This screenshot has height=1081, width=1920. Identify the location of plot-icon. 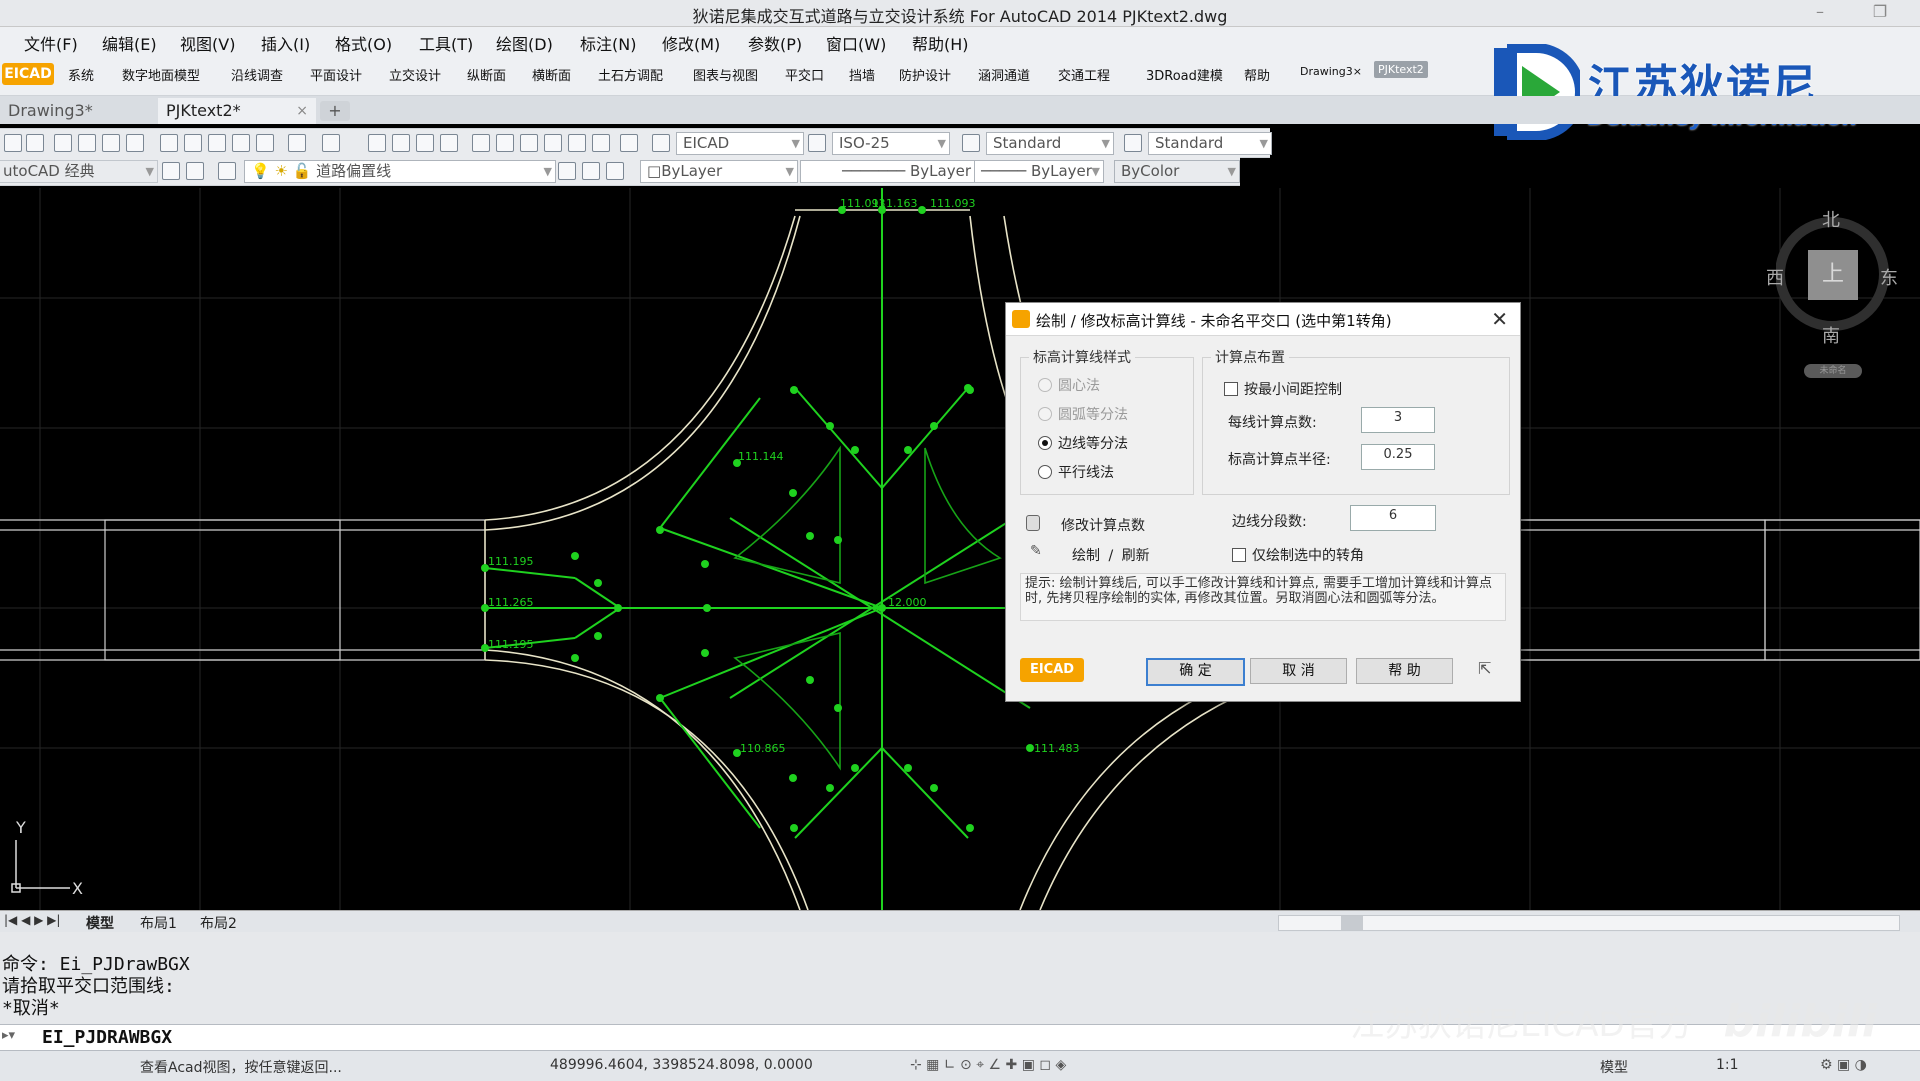
(135, 143).